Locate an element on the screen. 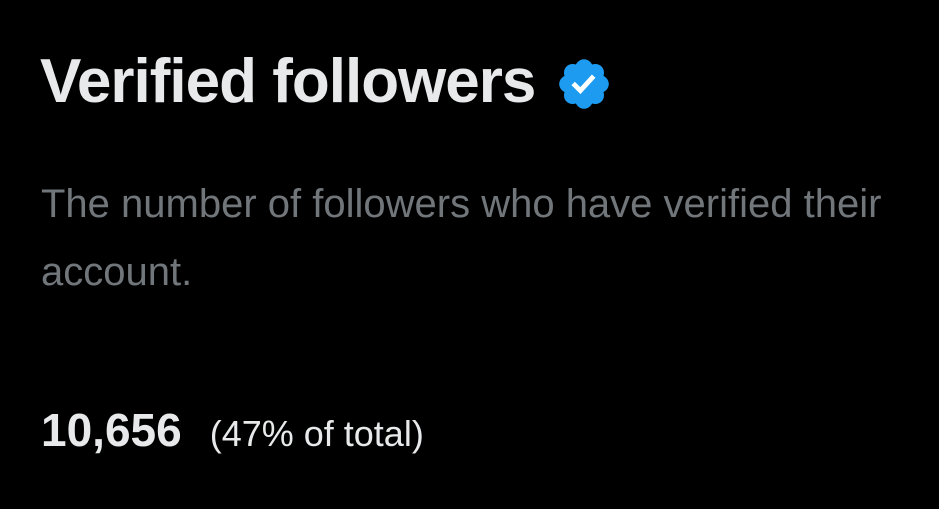 This screenshot has height=509, width=939. percent-of-total: (47% of total) is located at coordinates (316, 433).